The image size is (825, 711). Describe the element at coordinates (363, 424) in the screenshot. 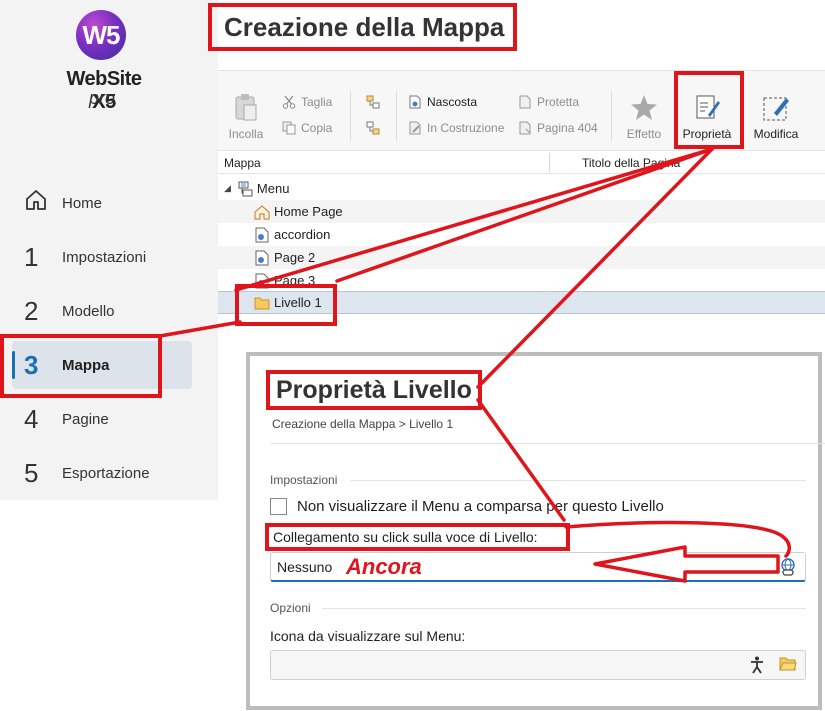

I see `breadcrumb: Creazione della Mappa > Livello 1` at that location.